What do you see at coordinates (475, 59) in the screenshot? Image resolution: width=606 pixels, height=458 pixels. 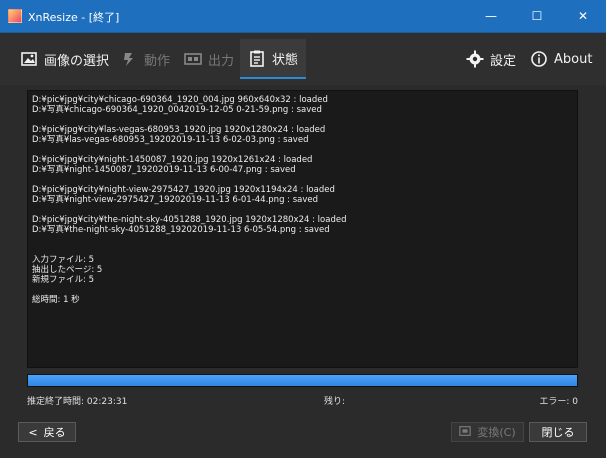 I see `gear-icon` at bounding box center [475, 59].